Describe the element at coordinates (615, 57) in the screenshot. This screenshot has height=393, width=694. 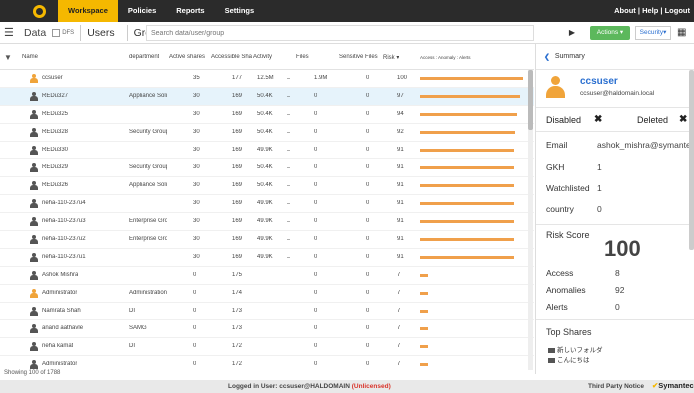
I see `summary-header: ❮ Summary` at that location.